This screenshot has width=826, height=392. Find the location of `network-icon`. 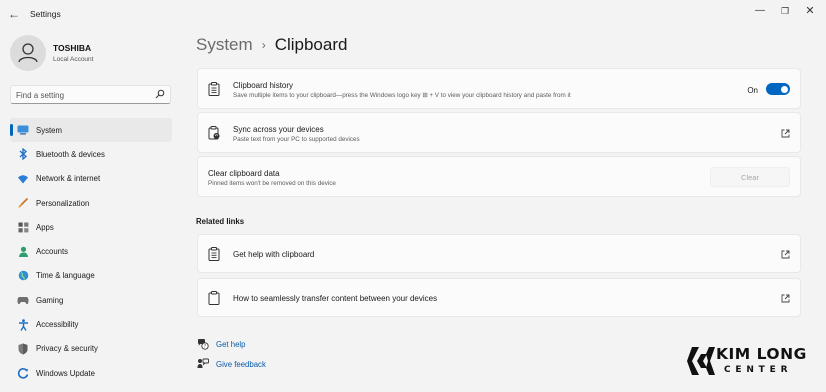

network-icon is located at coordinates (23, 179).